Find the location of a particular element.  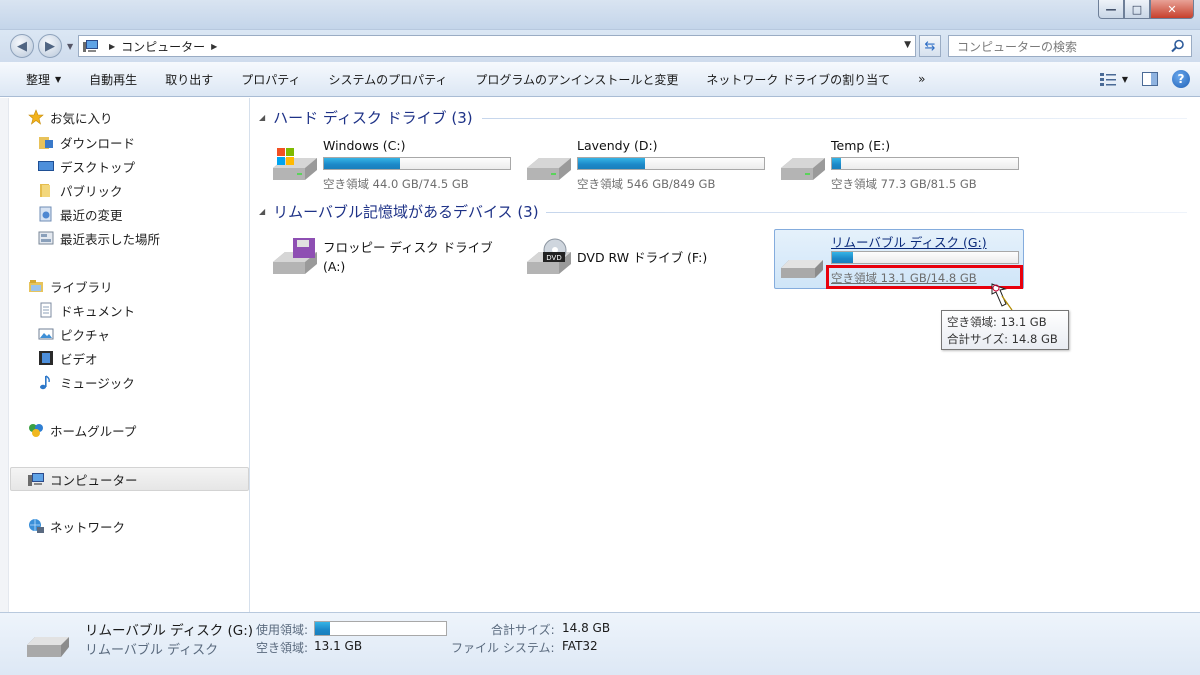

total-size-value: 14.8 GB is located at coordinates (586, 628).